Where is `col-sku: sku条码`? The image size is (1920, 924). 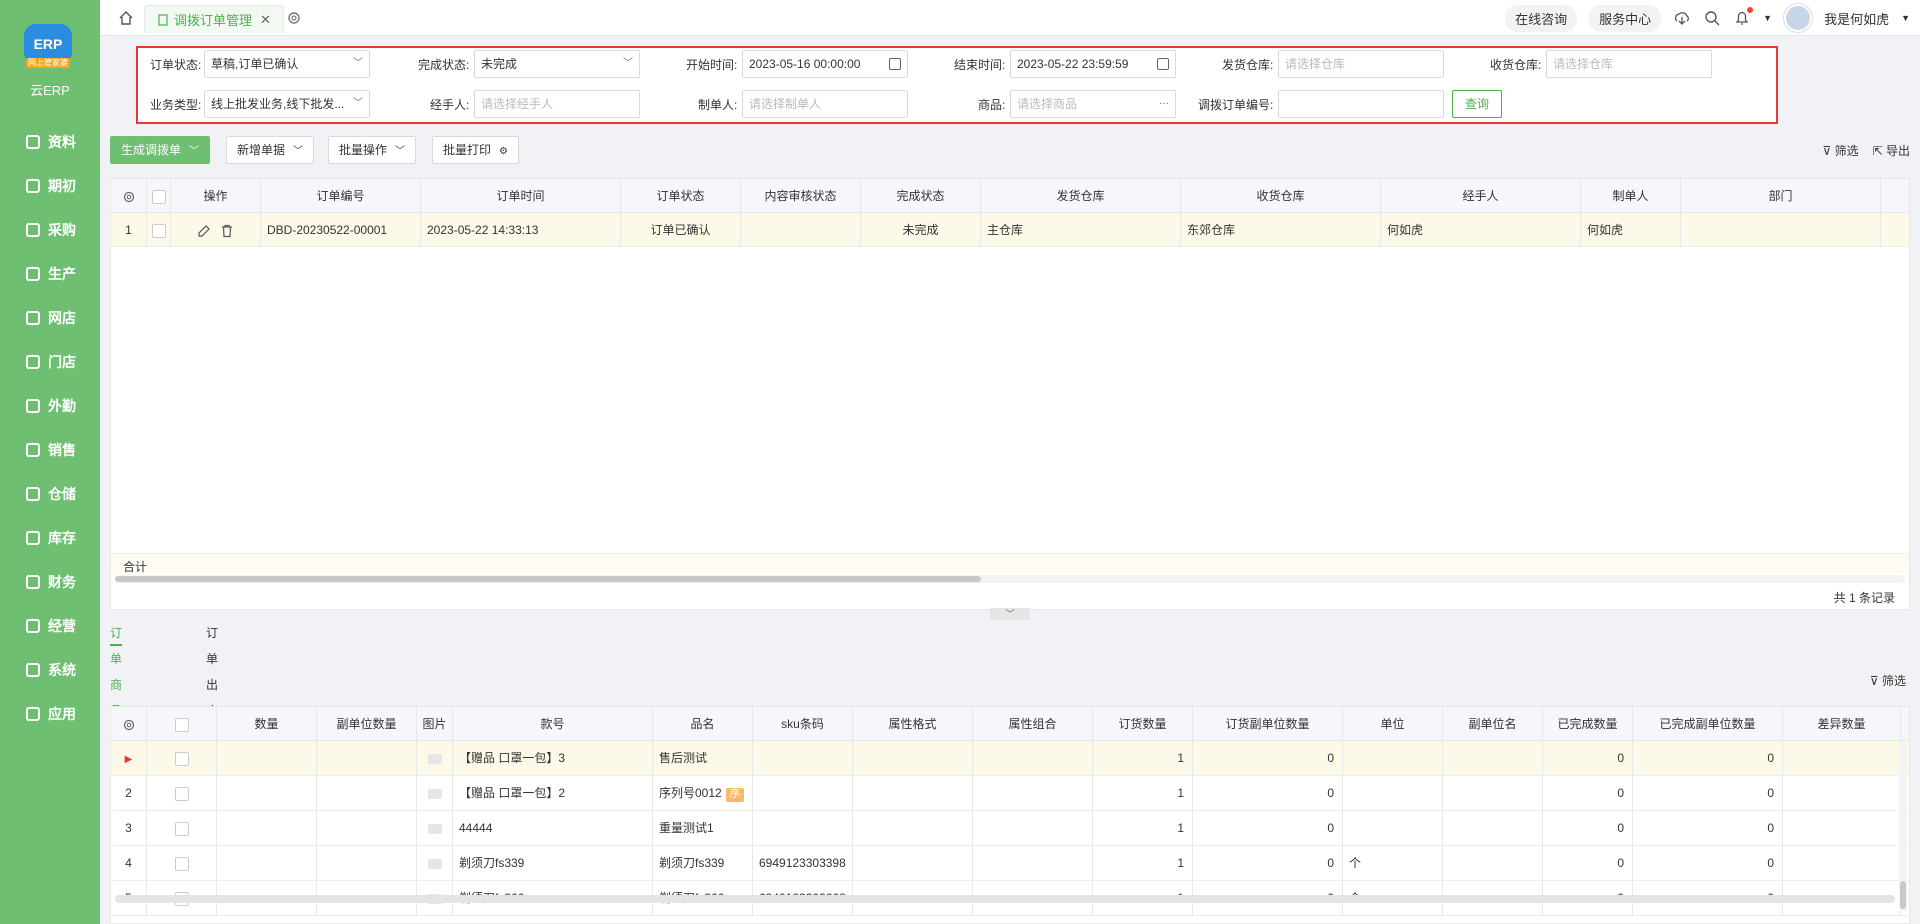
col-sku: sku条码 is located at coordinates (803, 724).